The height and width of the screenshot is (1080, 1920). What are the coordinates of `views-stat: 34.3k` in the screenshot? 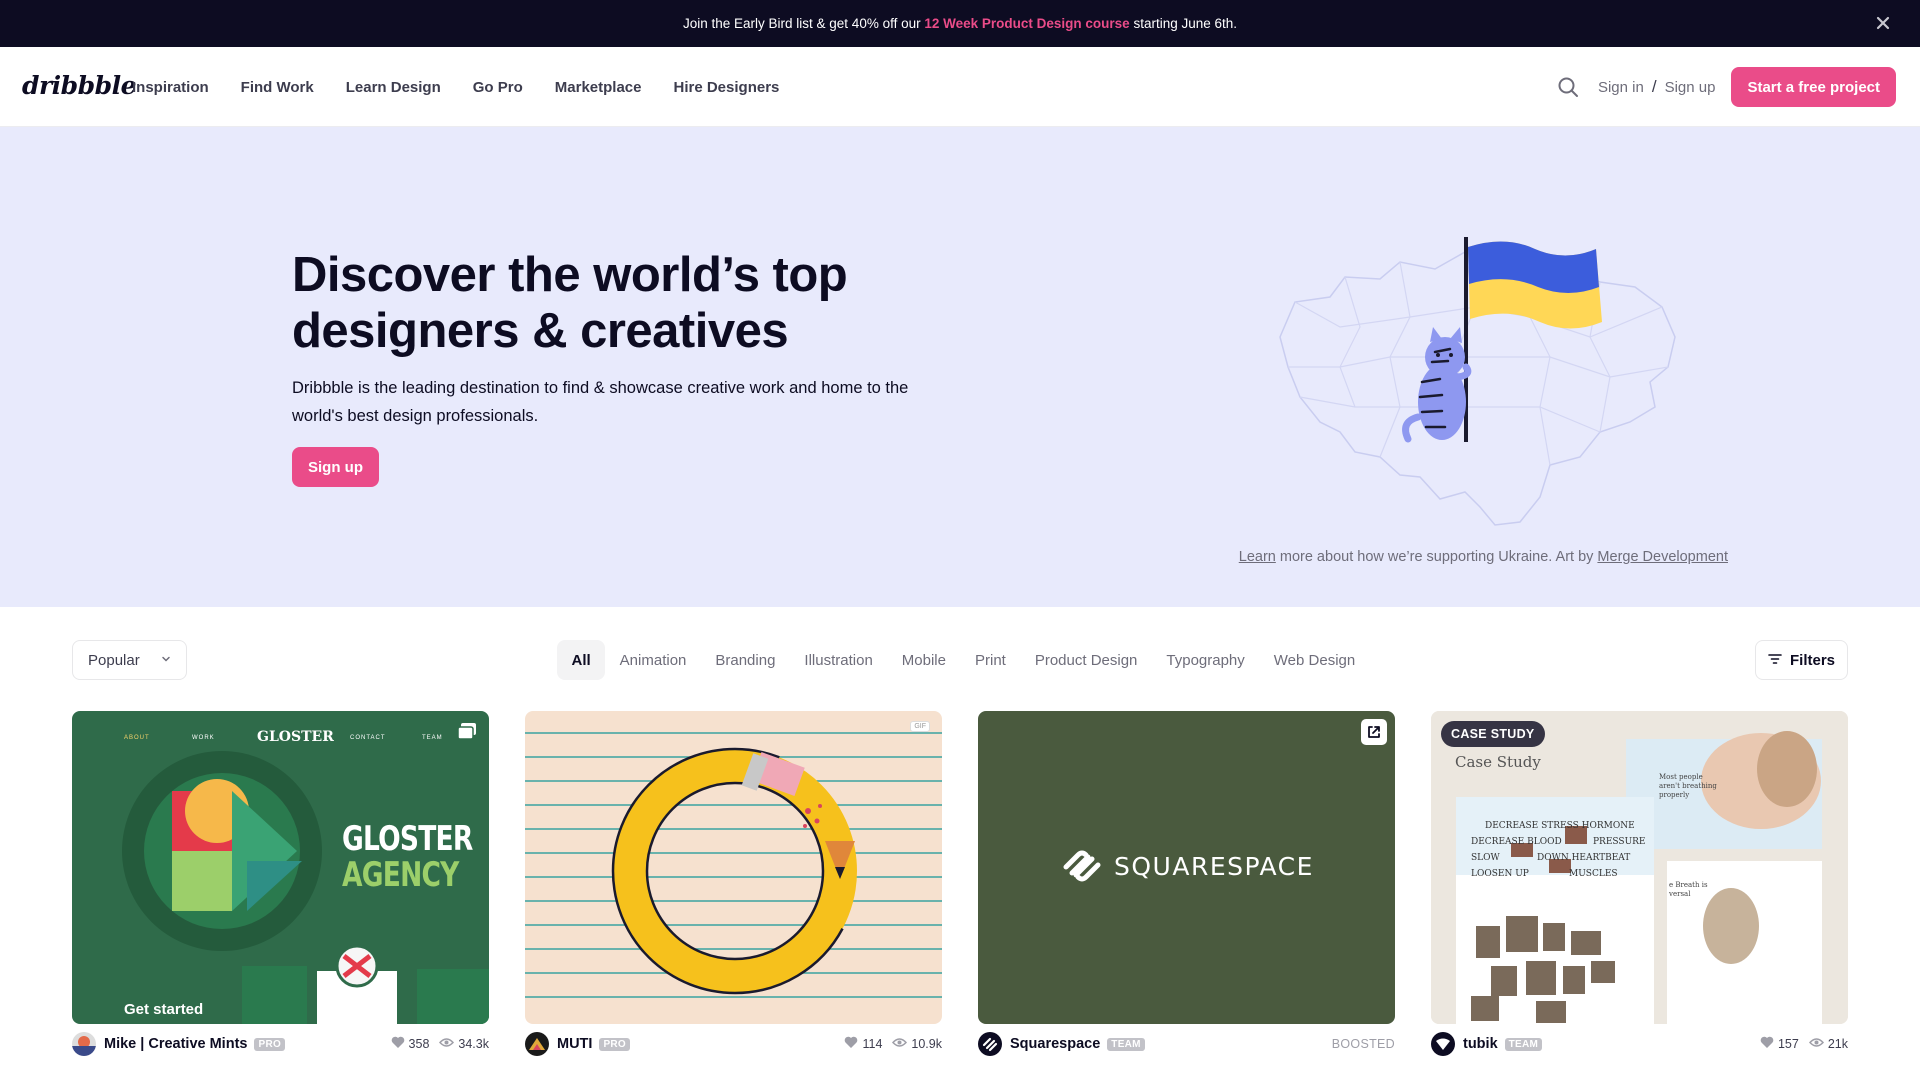 It's located at (464, 1044).